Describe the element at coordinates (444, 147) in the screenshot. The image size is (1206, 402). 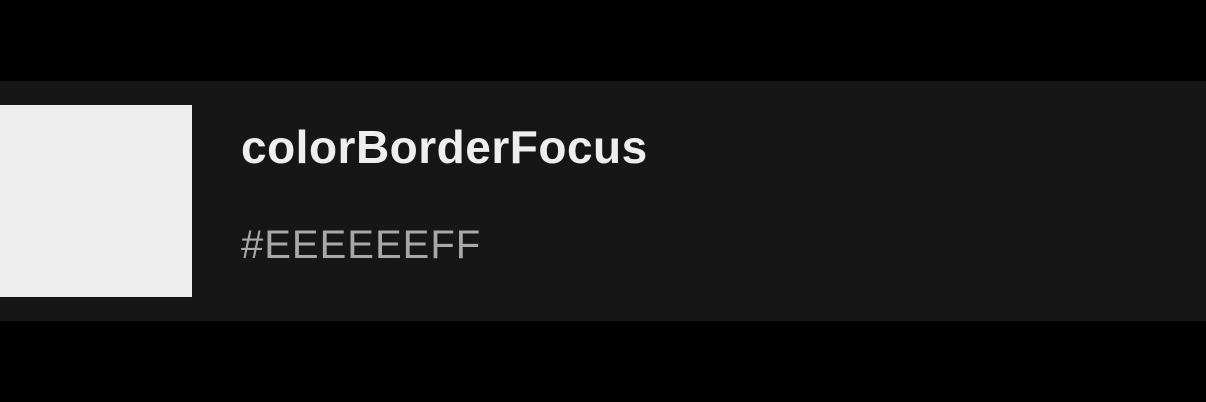
I see `token-name: colorBorderFocus` at that location.